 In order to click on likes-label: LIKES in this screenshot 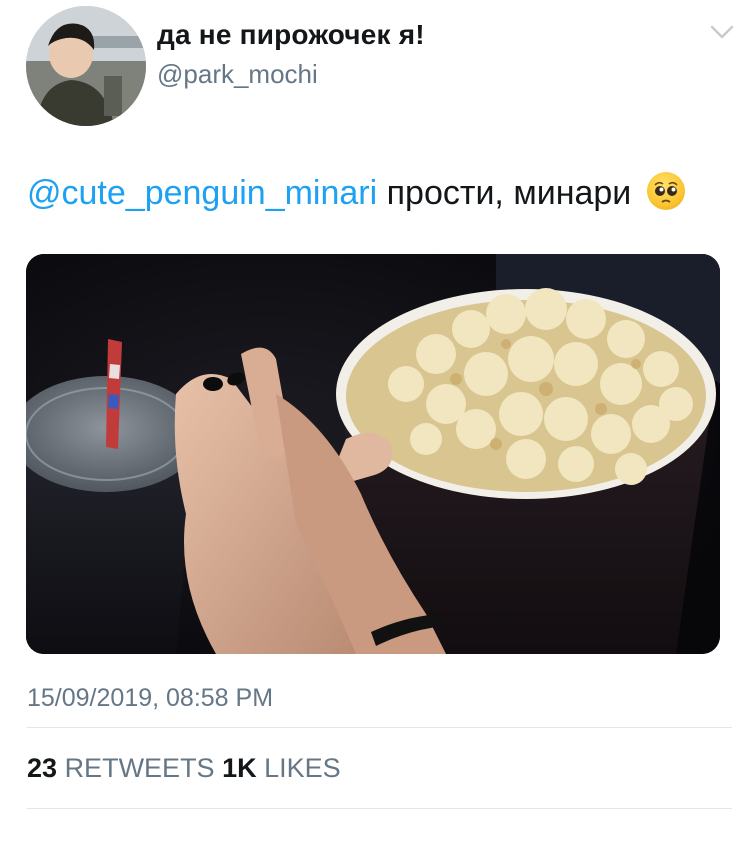, I will do `click(302, 768)`.